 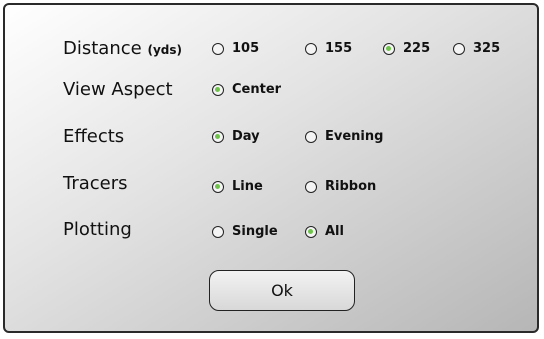 What do you see at coordinates (311, 136) in the screenshot?
I see `radio-evening` at bounding box center [311, 136].